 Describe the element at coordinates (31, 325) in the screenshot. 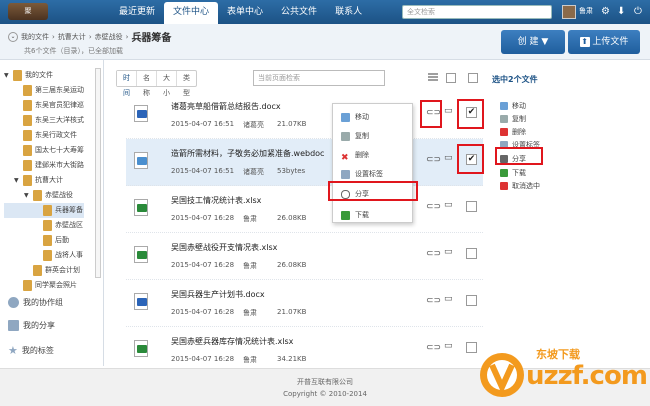

I see `sidebar-item-my-shares: 我的分享` at that location.